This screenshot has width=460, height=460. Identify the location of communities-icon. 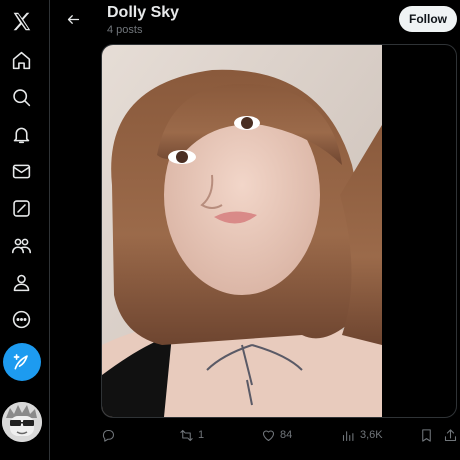
(21, 245).